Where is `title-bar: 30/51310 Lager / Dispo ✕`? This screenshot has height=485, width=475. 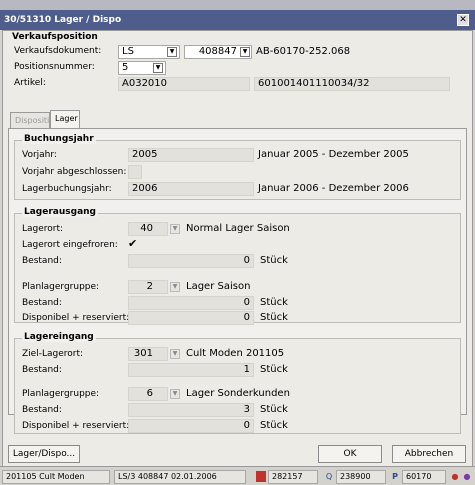 title-bar: 30/51310 Lager / Dispo ✕ is located at coordinates (237, 20).